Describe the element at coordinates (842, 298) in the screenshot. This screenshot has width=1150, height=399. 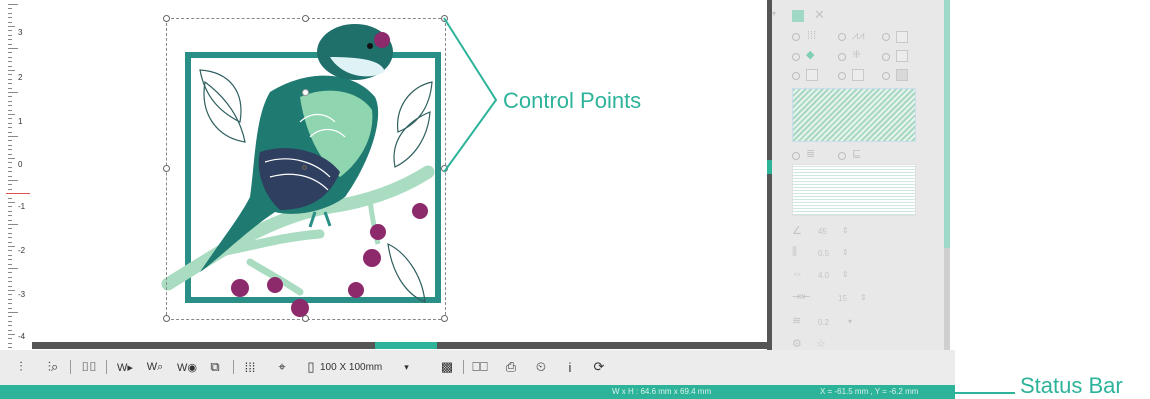
I see `offset-value: 15` at that location.